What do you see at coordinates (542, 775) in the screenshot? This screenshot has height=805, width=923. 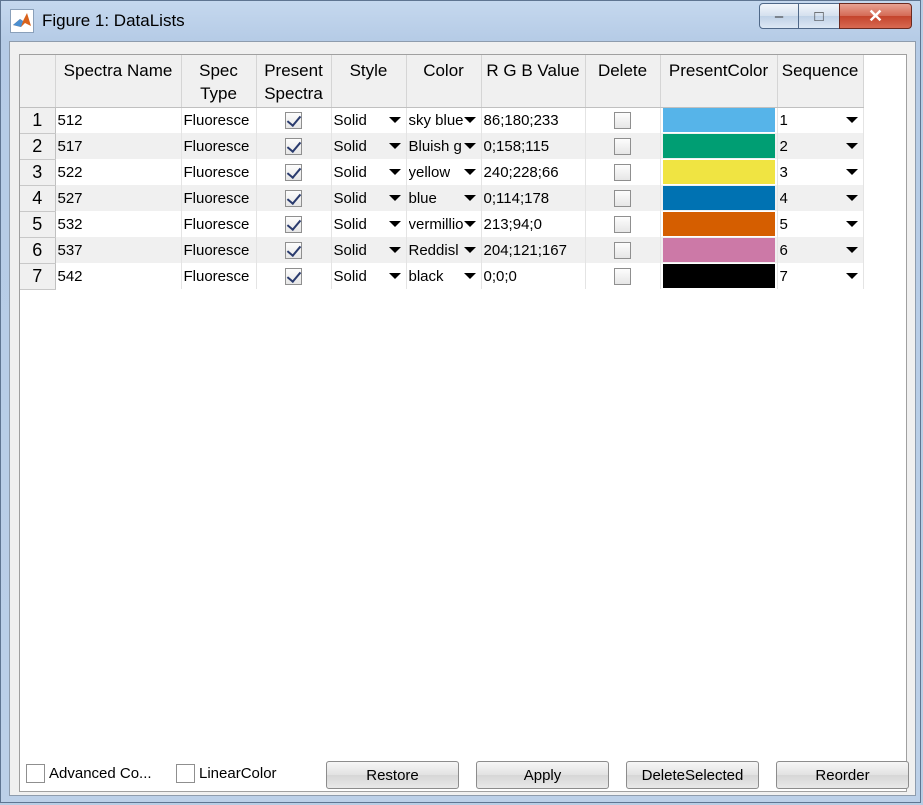 I see `apply-button: Apply` at bounding box center [542, 775].